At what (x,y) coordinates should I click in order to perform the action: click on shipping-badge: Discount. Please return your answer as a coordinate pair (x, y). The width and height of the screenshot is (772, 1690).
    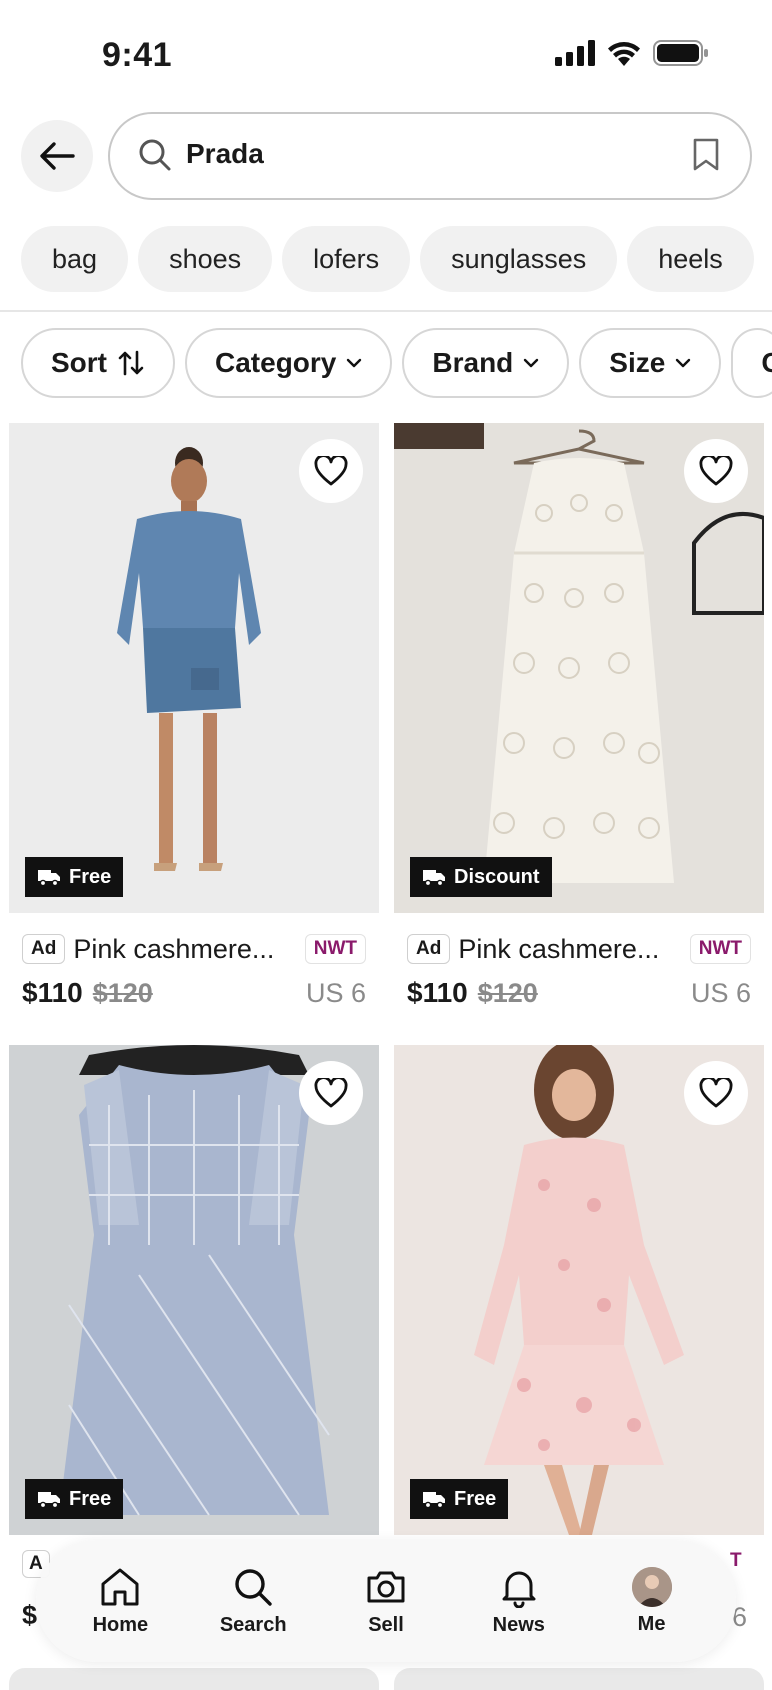
    Looking at the image, I should click on (481, 877).